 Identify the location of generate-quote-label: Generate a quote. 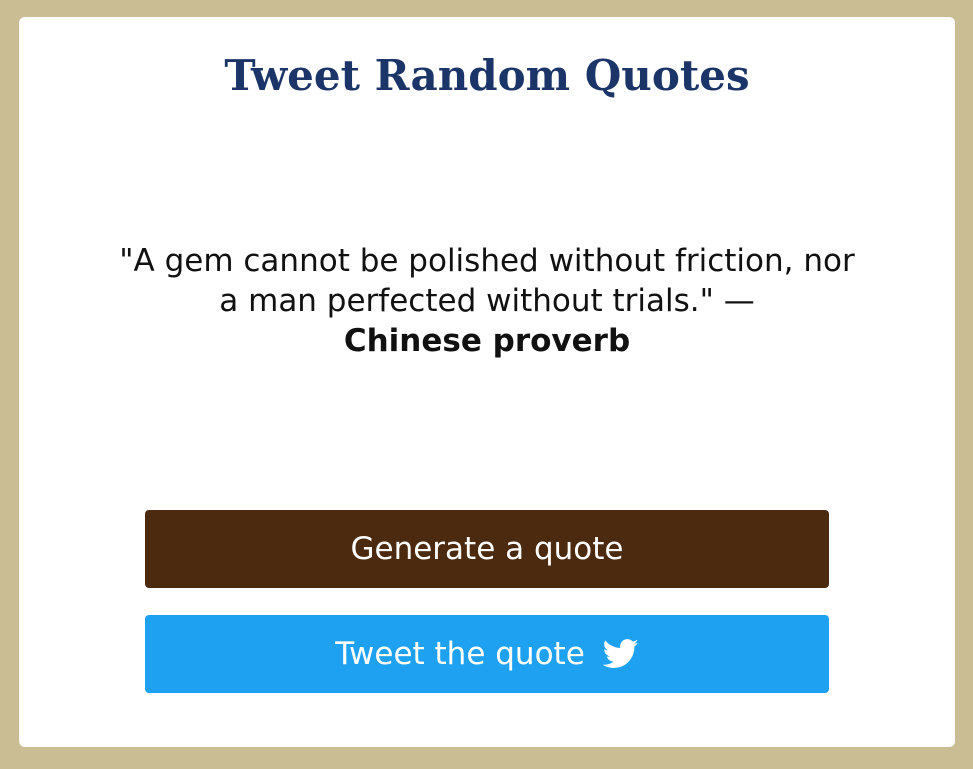
(487, 549).